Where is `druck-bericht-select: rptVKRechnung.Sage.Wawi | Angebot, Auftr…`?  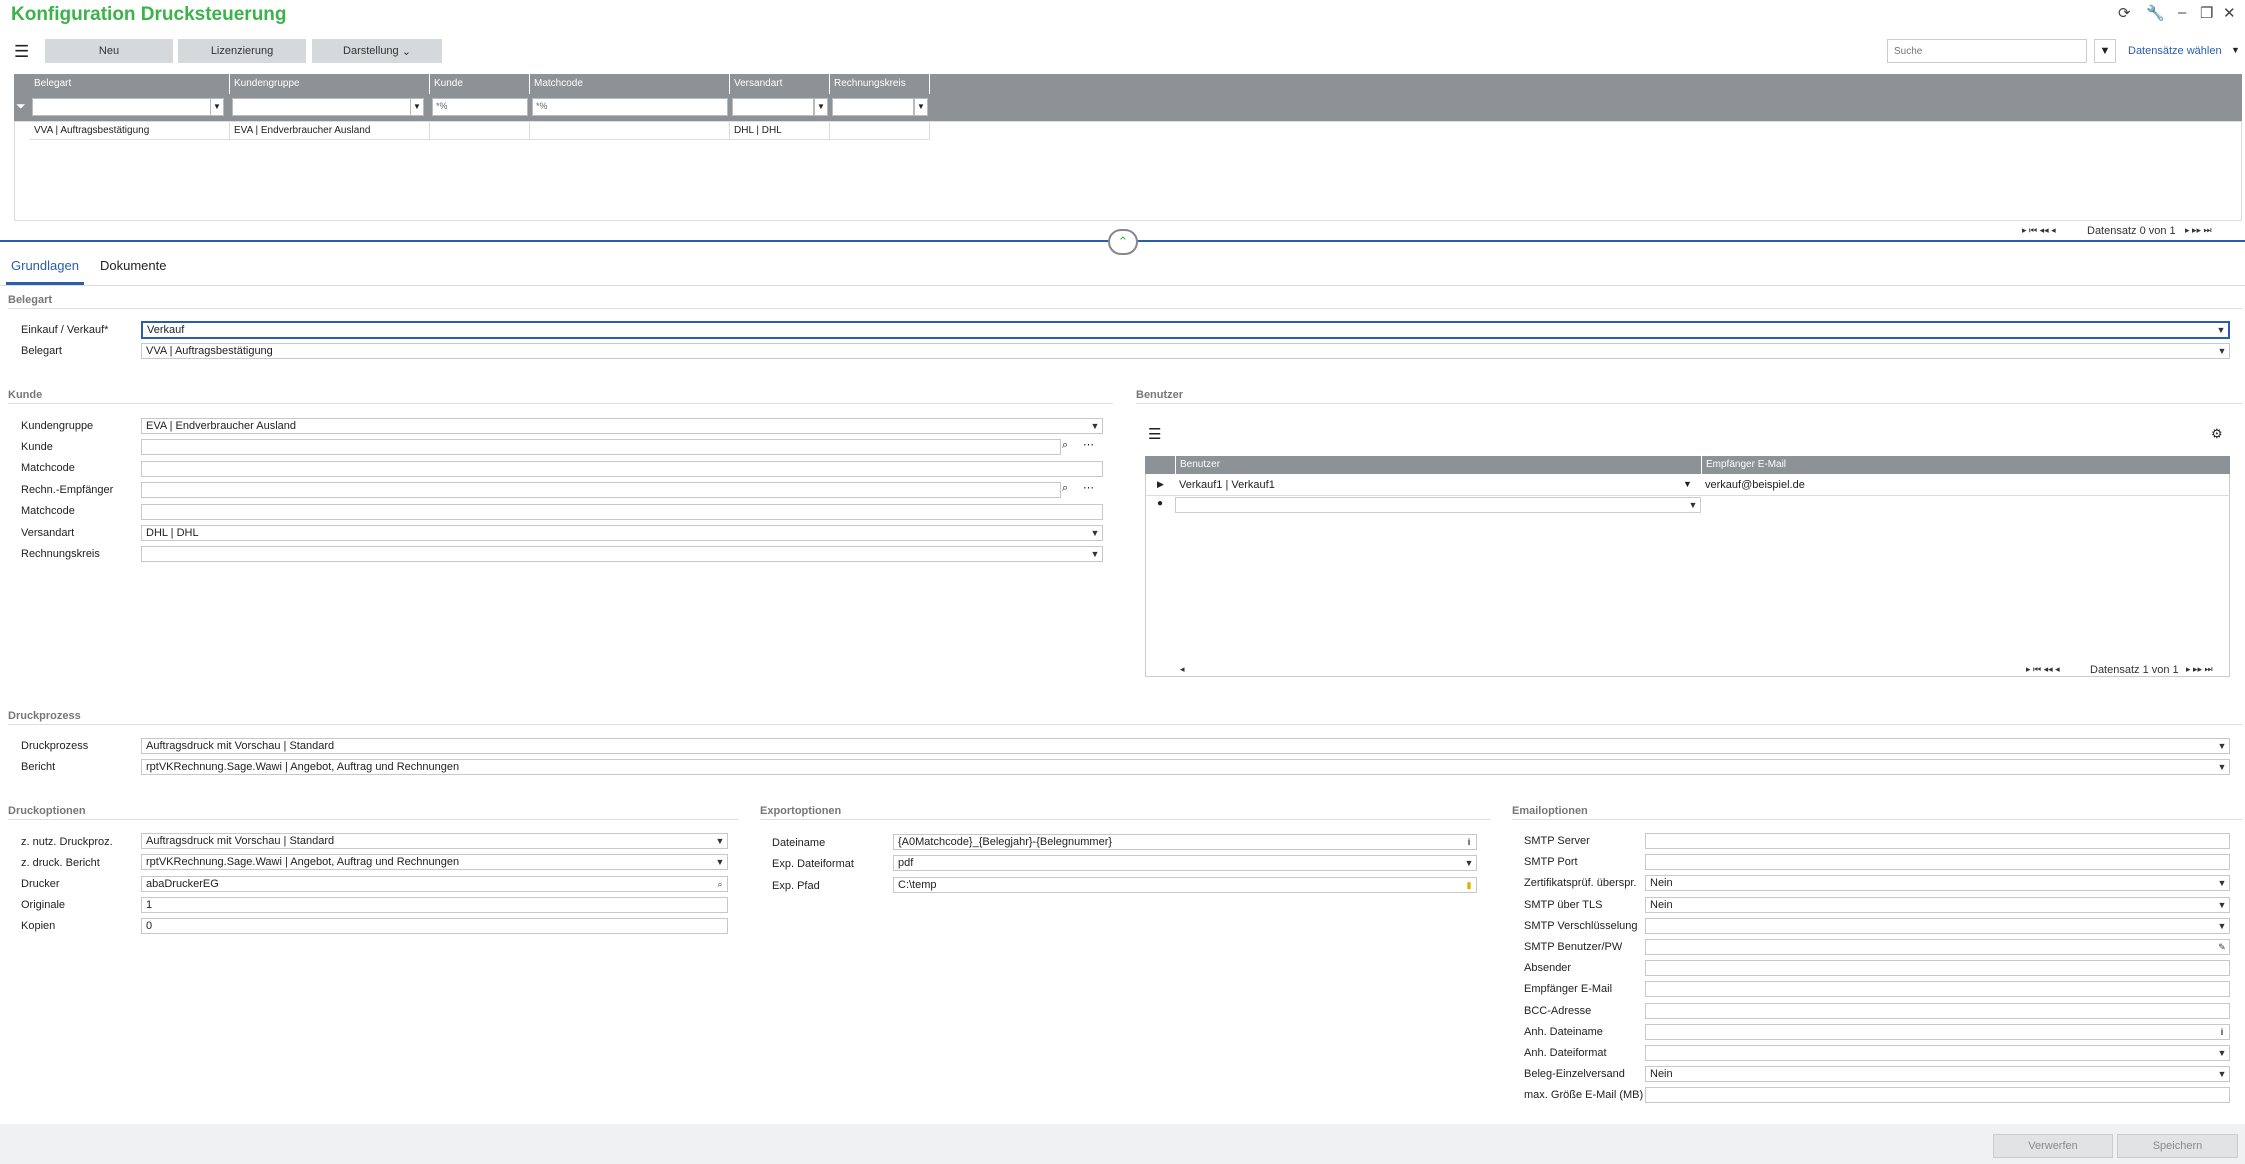
druck-bericht-select: rptVKRechnung.Sage.Wawi | Angebot, Auftr… is located at coordinates (434, 862).